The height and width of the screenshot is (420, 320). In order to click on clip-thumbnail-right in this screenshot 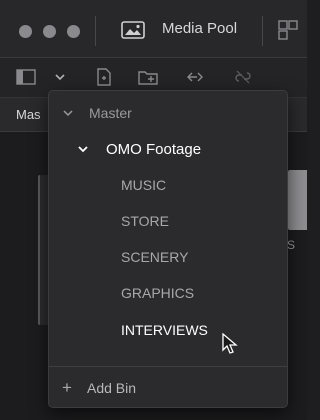, I will do `click(297, 200)`.